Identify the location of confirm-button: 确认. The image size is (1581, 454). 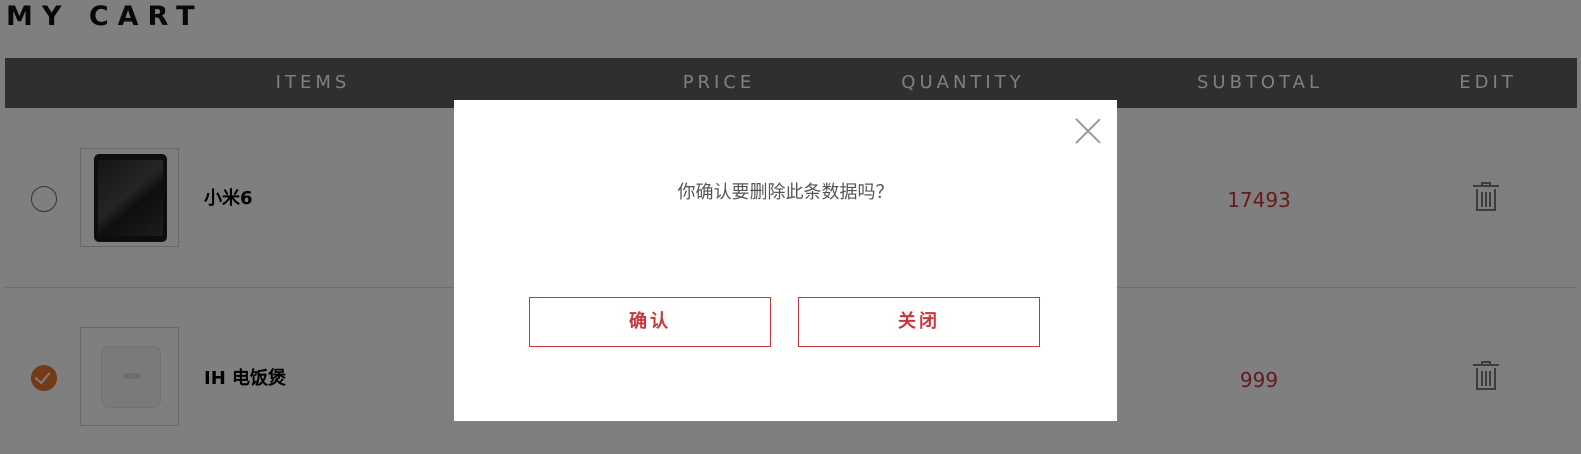
(650, 322).